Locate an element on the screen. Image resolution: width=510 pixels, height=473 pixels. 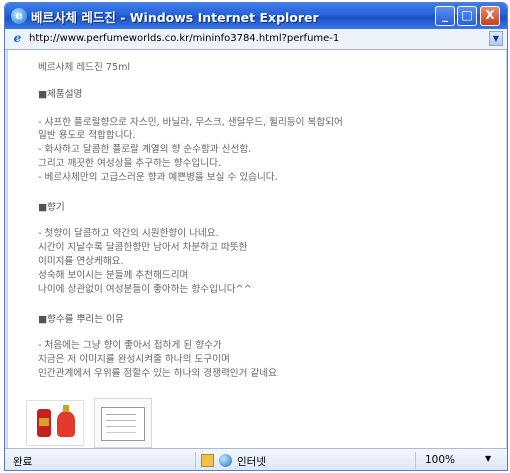
address-dropdown-button: ▼ is located at coordinates (496, 38).